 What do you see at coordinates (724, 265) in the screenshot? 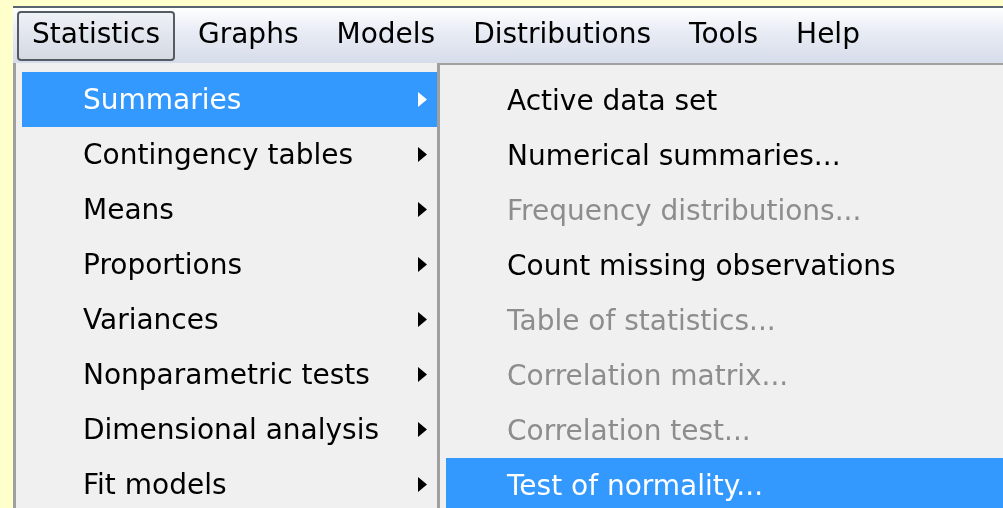
I see `submenu-item: Count missing observations` at bounding box center [724, 265].